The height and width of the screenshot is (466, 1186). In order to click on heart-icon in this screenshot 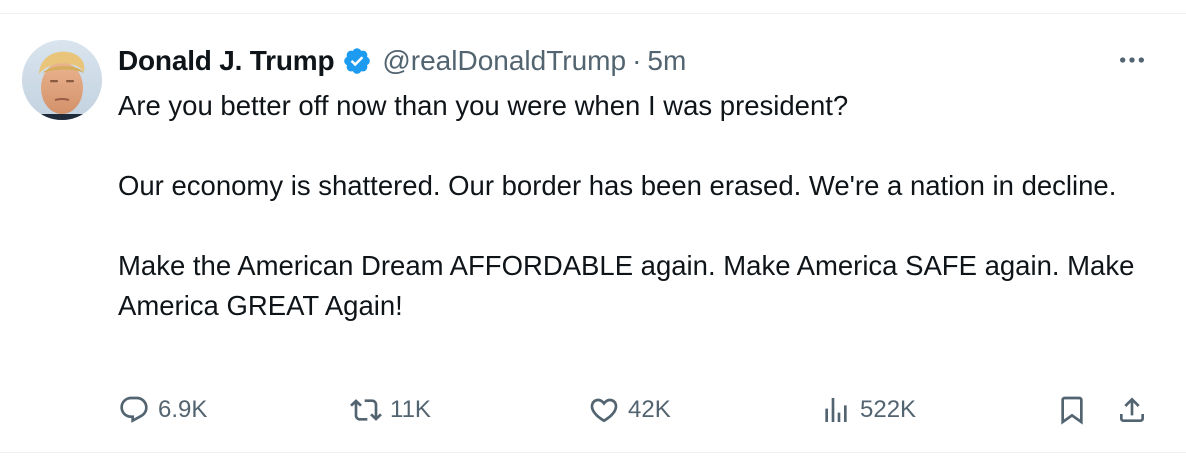, I will do `click(604, 410)`.